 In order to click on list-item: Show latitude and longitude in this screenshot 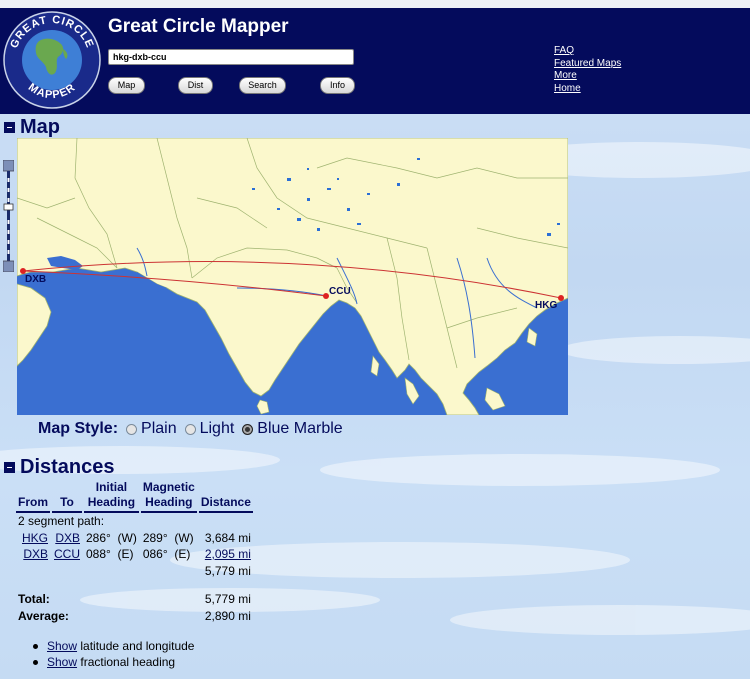, I will do `click(113, 646)`.